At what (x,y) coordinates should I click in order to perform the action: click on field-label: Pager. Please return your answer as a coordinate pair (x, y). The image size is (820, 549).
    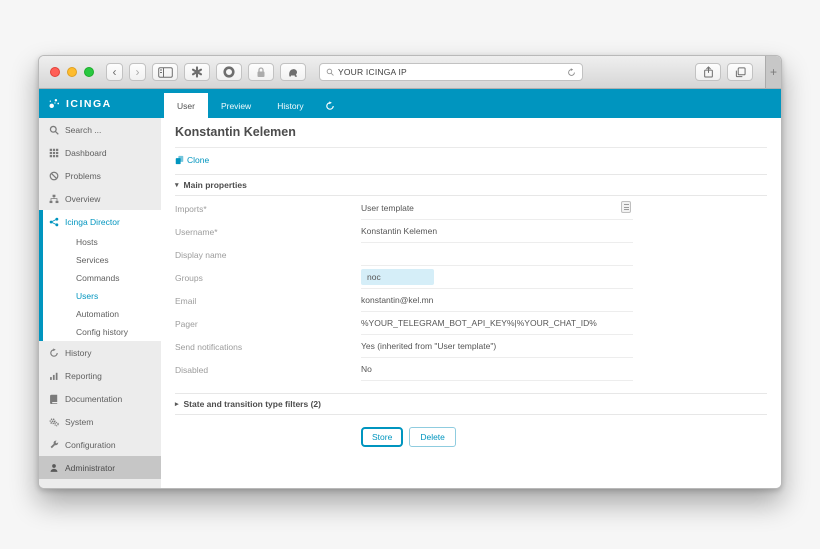
    Looking at the image, I should click on (186, 323).